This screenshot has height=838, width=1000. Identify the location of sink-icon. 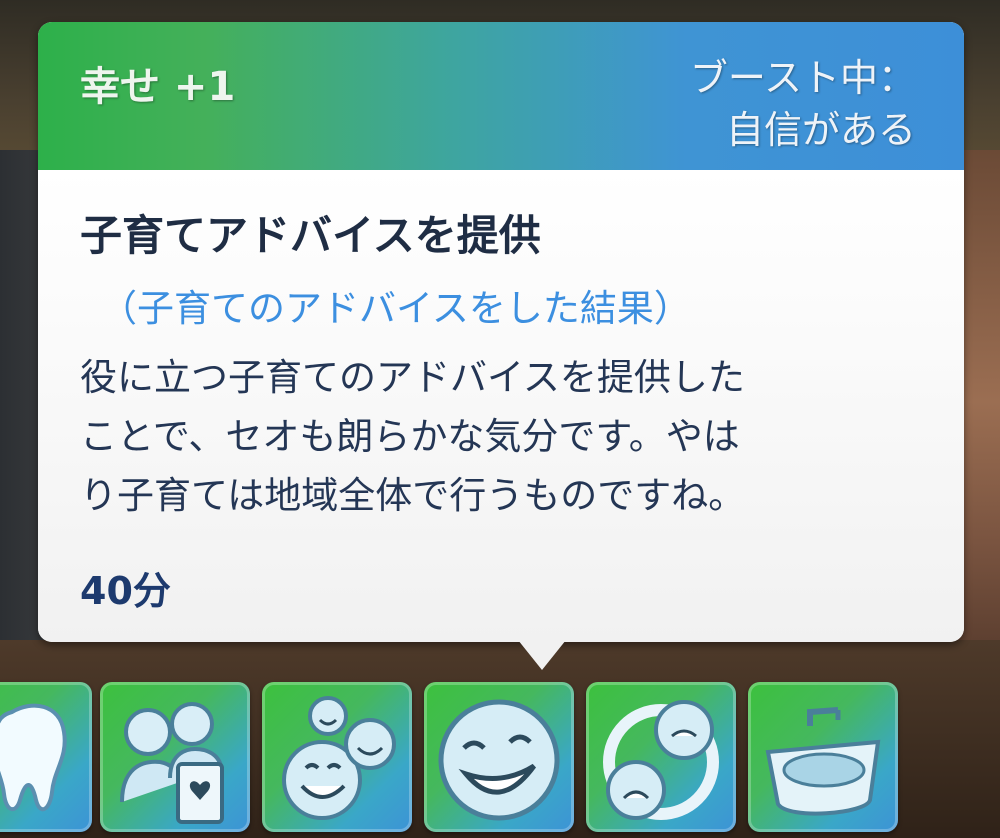
(823, 761).